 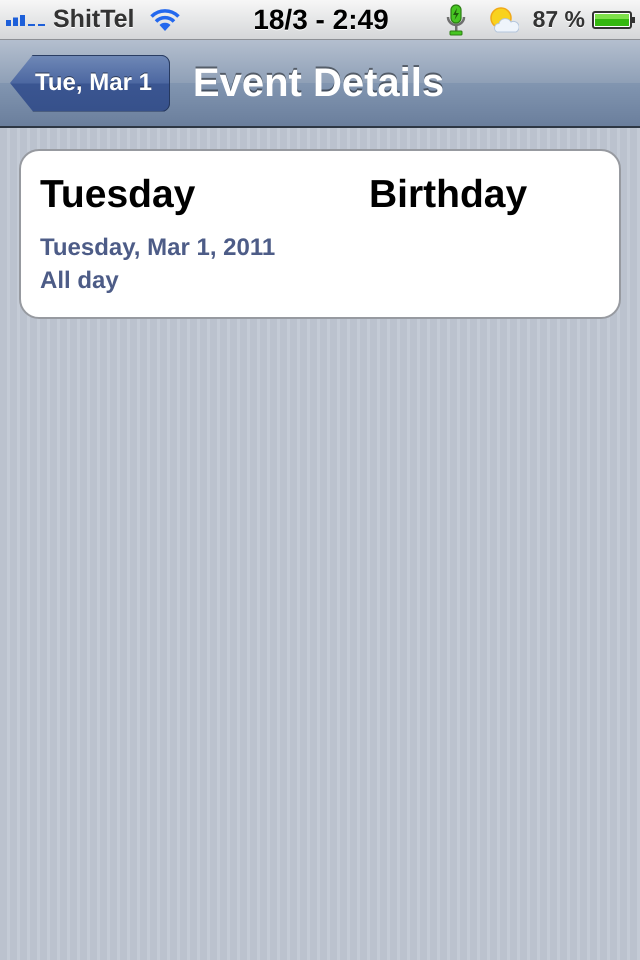 I want to click on event-title: Tuesday, so click(x=118, y=195).